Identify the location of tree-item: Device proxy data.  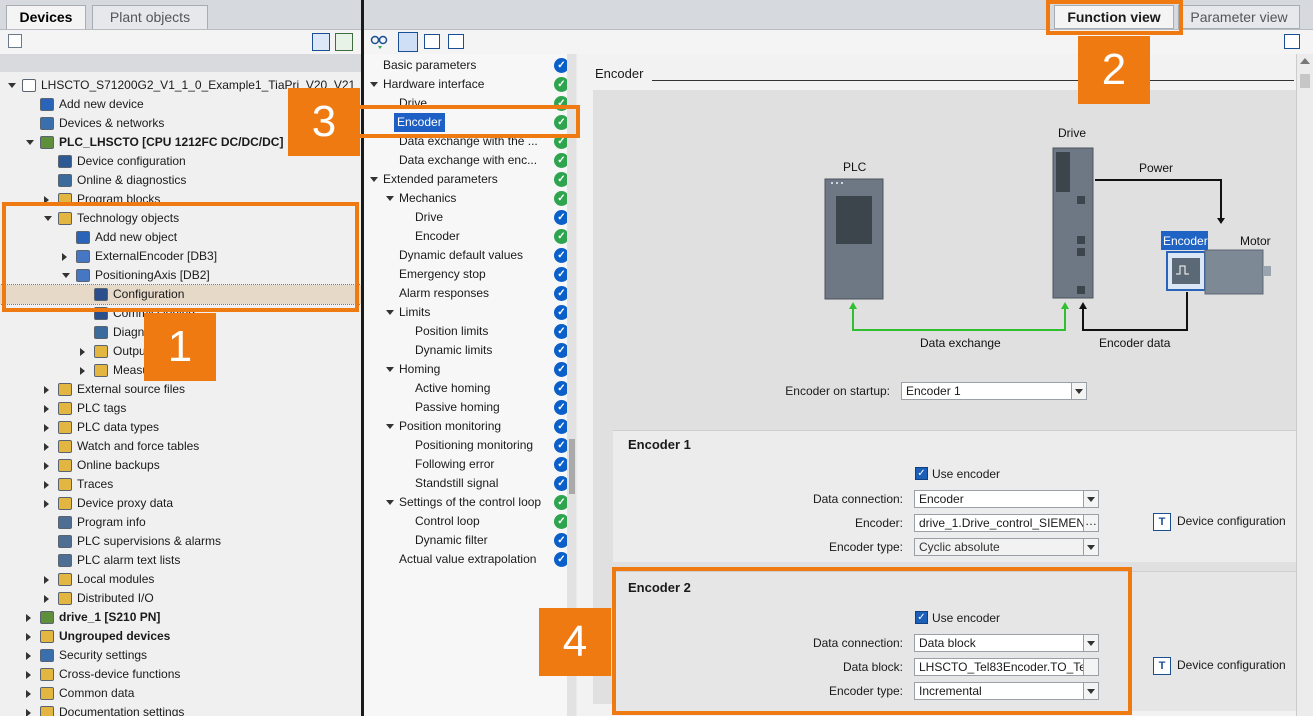
(180, 503).